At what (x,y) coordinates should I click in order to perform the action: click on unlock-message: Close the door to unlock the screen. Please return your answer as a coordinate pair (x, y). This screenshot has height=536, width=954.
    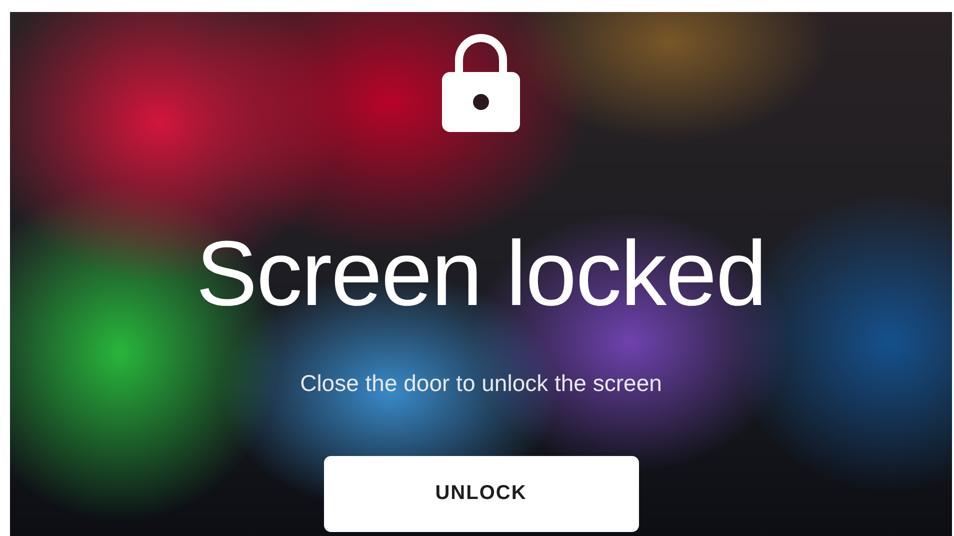
    Looking at the image, I should click on (481, 384).